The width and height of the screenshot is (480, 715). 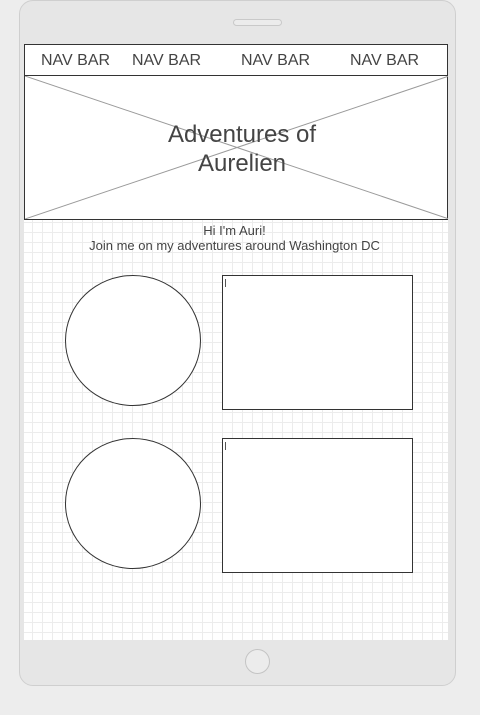 I want to click on hero-title: Adventures of Aurelien, so click(x=242, y=149).